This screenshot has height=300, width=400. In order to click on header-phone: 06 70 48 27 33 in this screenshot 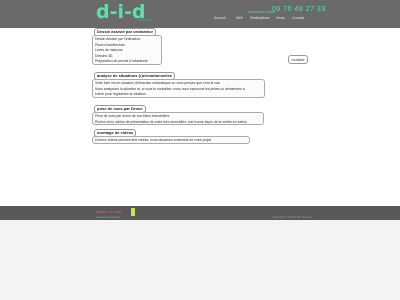, I will do `click(299, 9)`.